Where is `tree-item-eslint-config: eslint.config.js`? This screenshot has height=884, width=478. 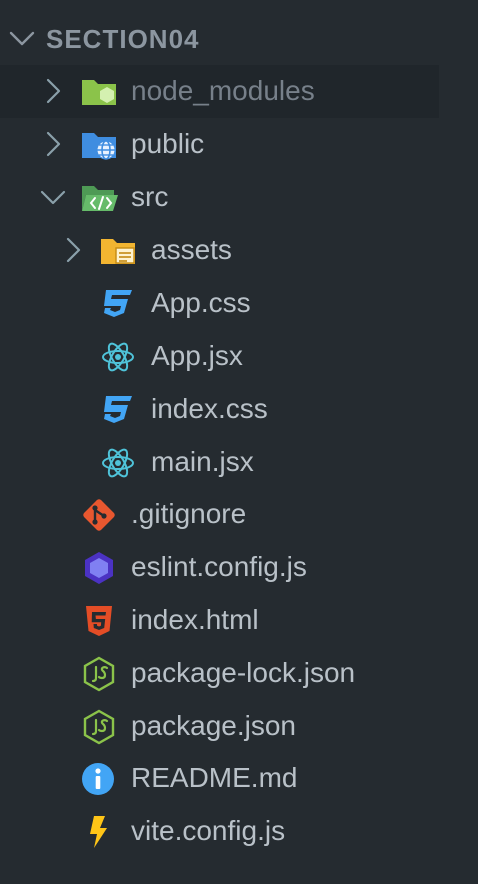
tree-item-eslint-config: eslint.config.js is located at coordinates (239, 567).